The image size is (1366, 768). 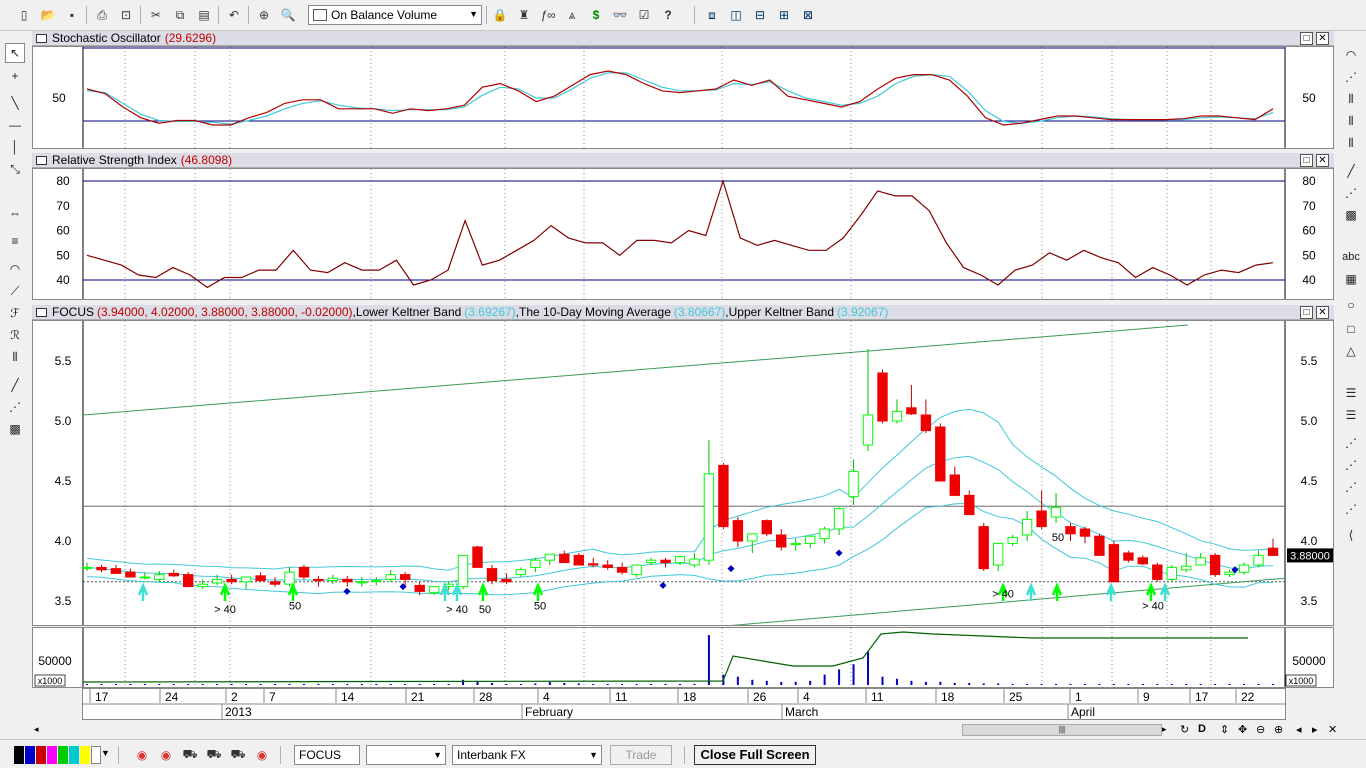 What do you see at coordinates (180, 15) in the screenshot?
I see `copy-icon: ⧉` at bounding box center [180, 15].